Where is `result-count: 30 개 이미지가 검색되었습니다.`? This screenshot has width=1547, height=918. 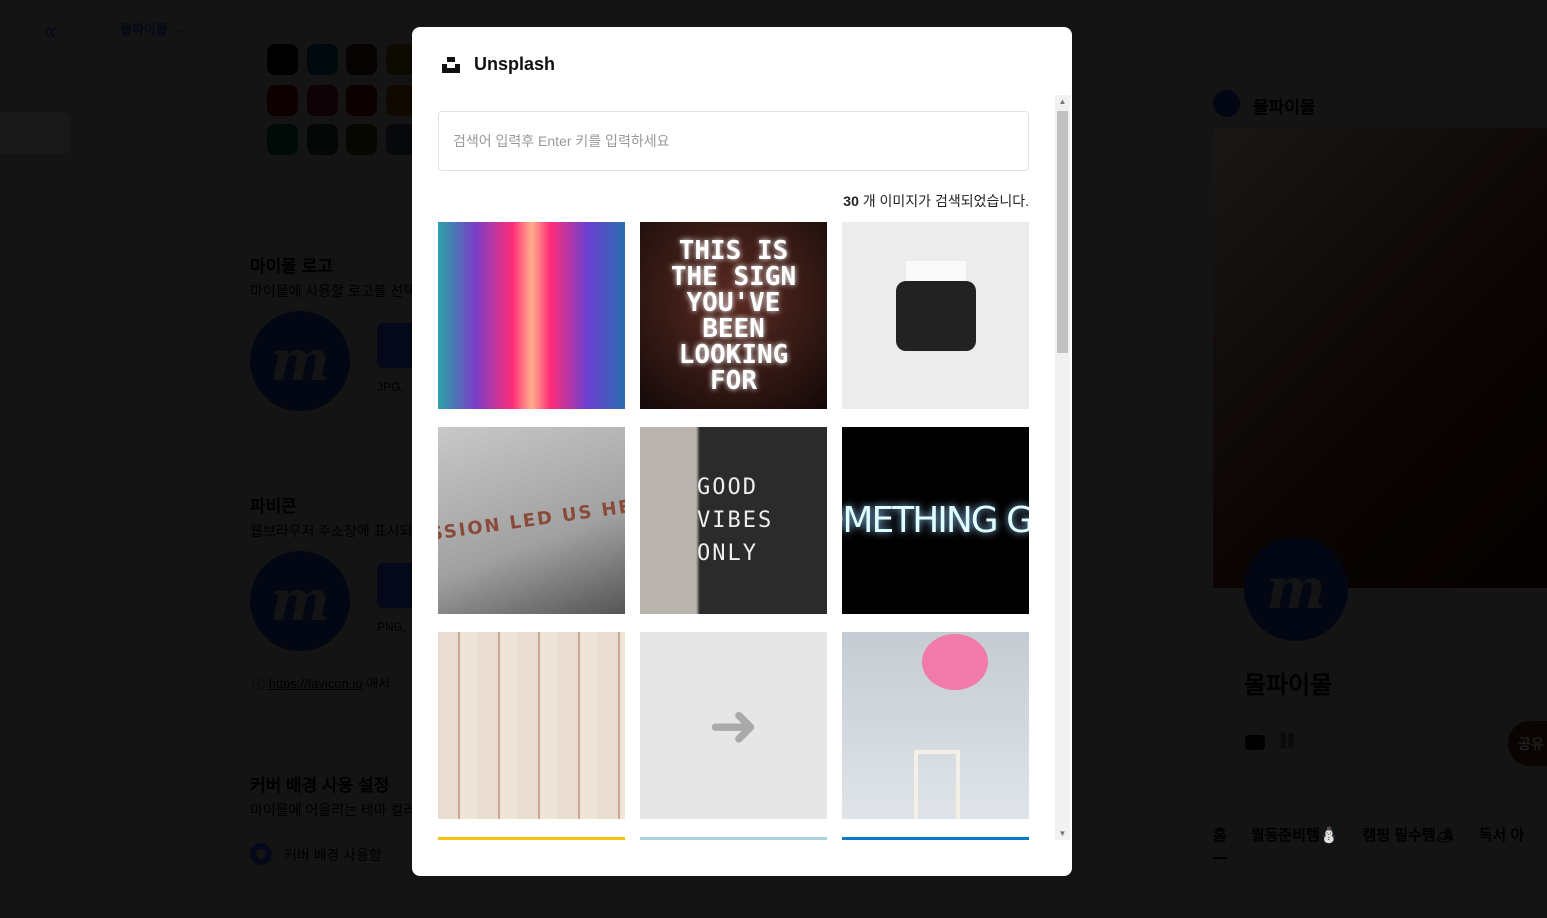
result-count: 30 개 이미지가 검색되었습니다. is located at coordinates (936, 201).